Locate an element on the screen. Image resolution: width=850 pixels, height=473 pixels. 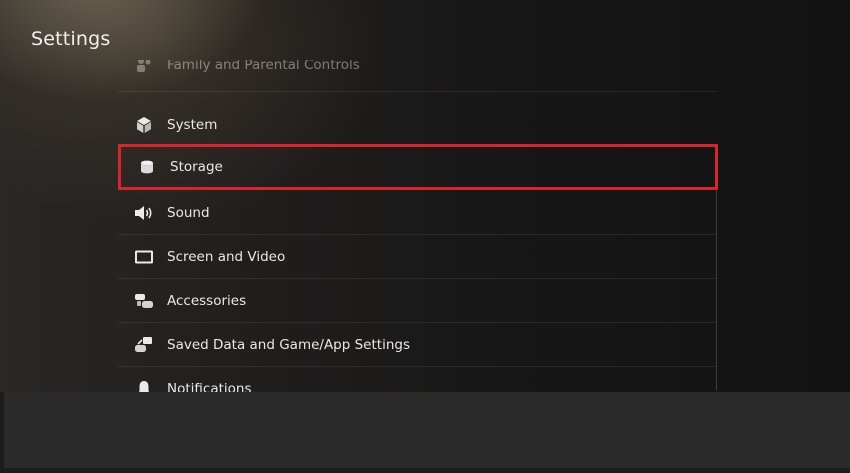
menu-item-label: Saved Data and Game/App Settings is located at coordinates (288, 344).